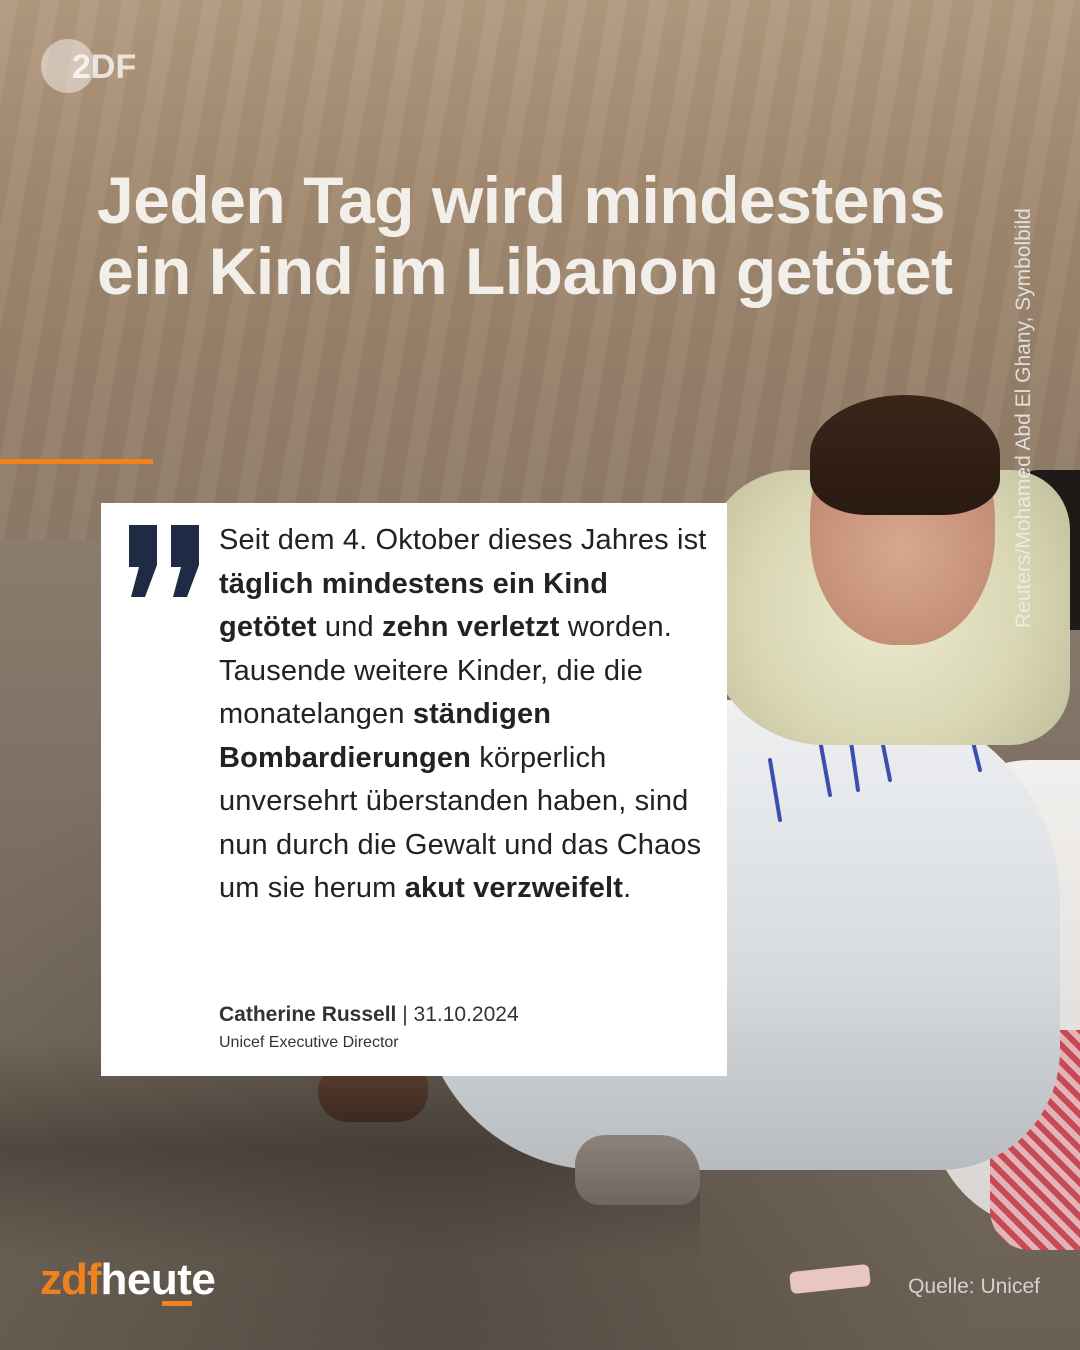 The width and height of the screenshot is (1080, 1350). Describe the element at coordinates (164, 561) in the screenshot. I see `closing-quote-icon` at that location.